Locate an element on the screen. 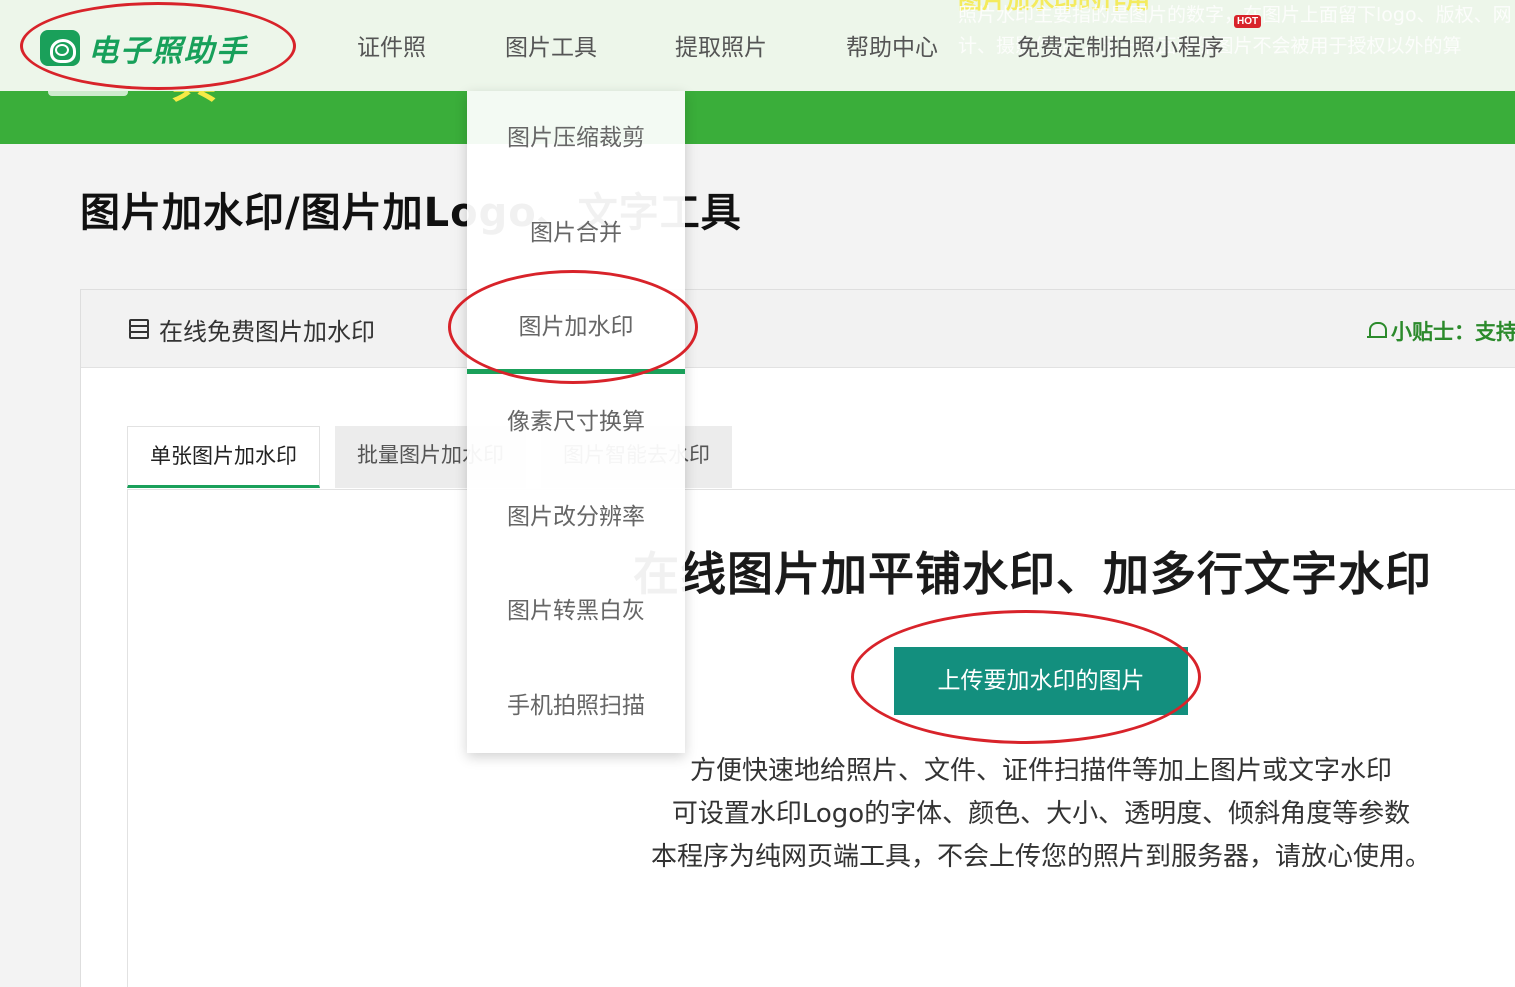  tab-bar: 单张图片加水印 批量图片加水印 图片智能去水印 is located at coordinates (821, 458).